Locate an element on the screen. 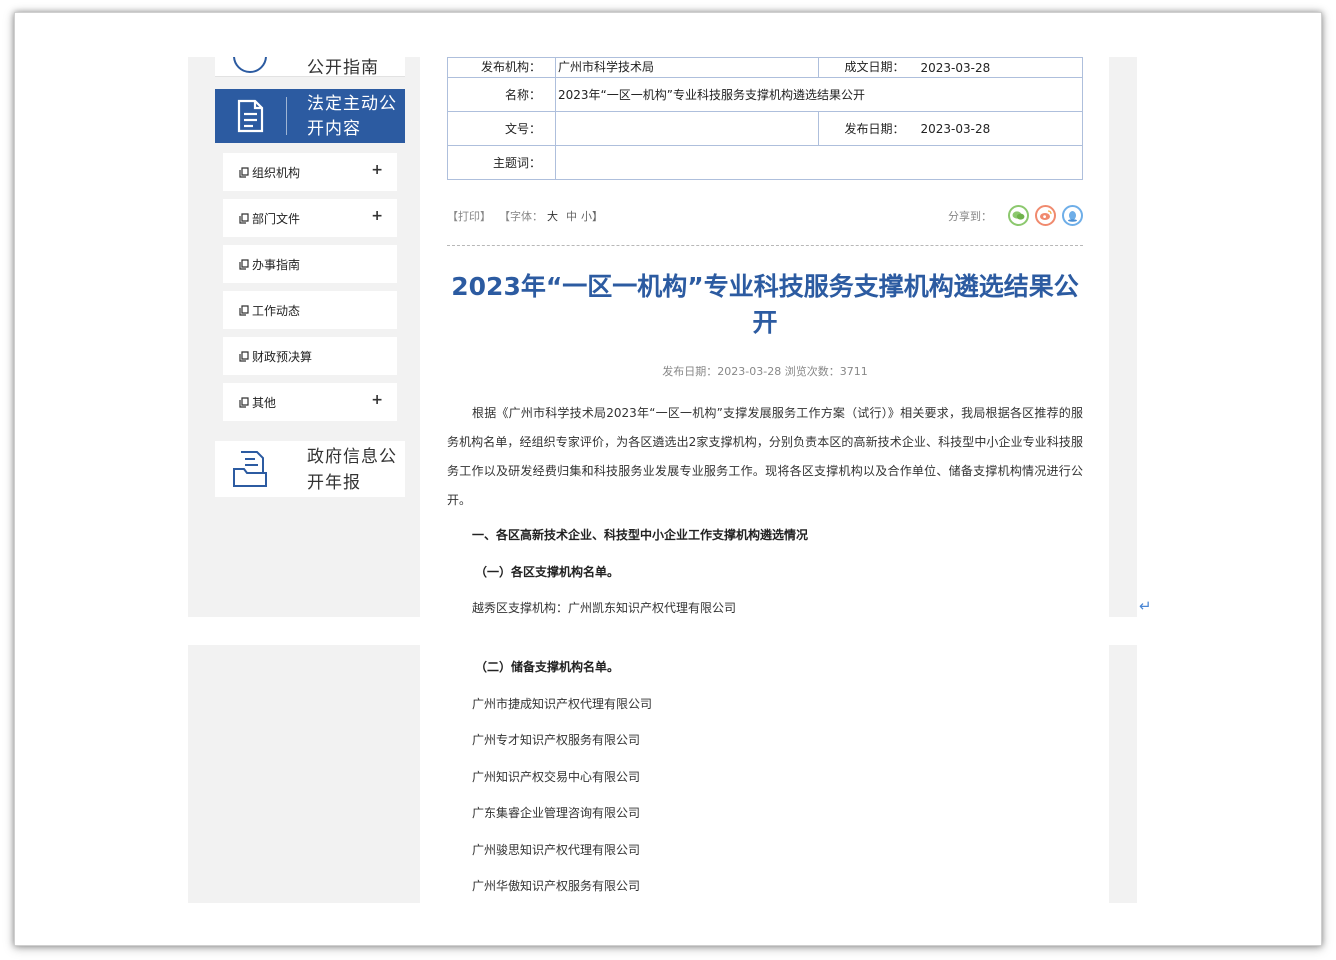 This screenshot has width=1336, height=960. subject-key: 主题词： is located at coordinates (501, 162).